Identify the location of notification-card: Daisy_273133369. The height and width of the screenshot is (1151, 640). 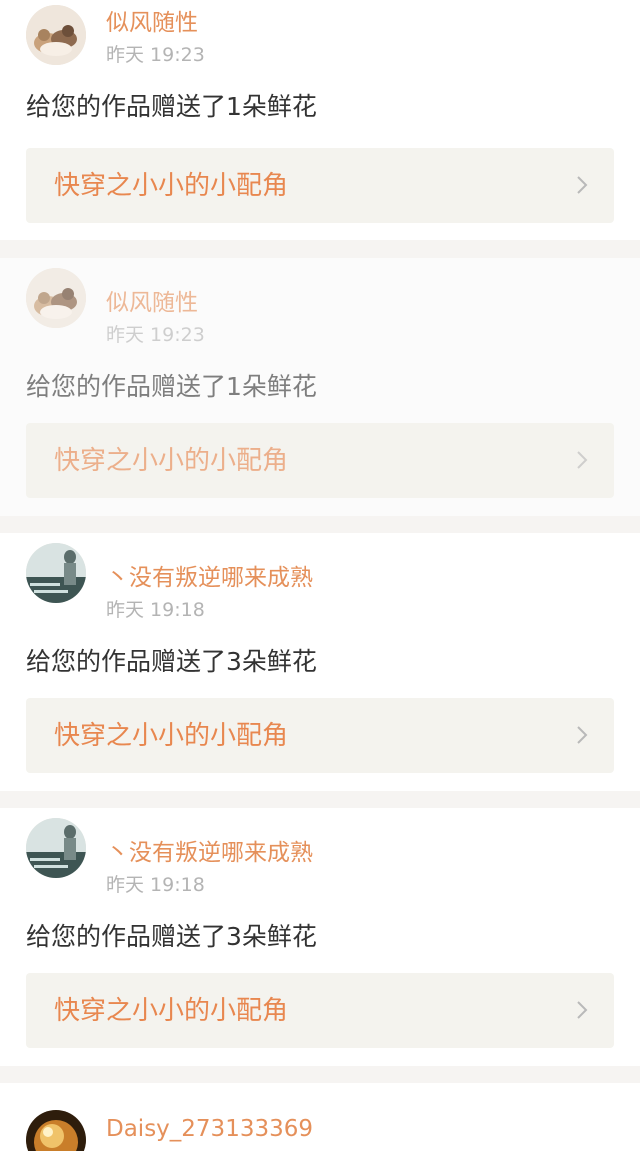
(320, 1117).